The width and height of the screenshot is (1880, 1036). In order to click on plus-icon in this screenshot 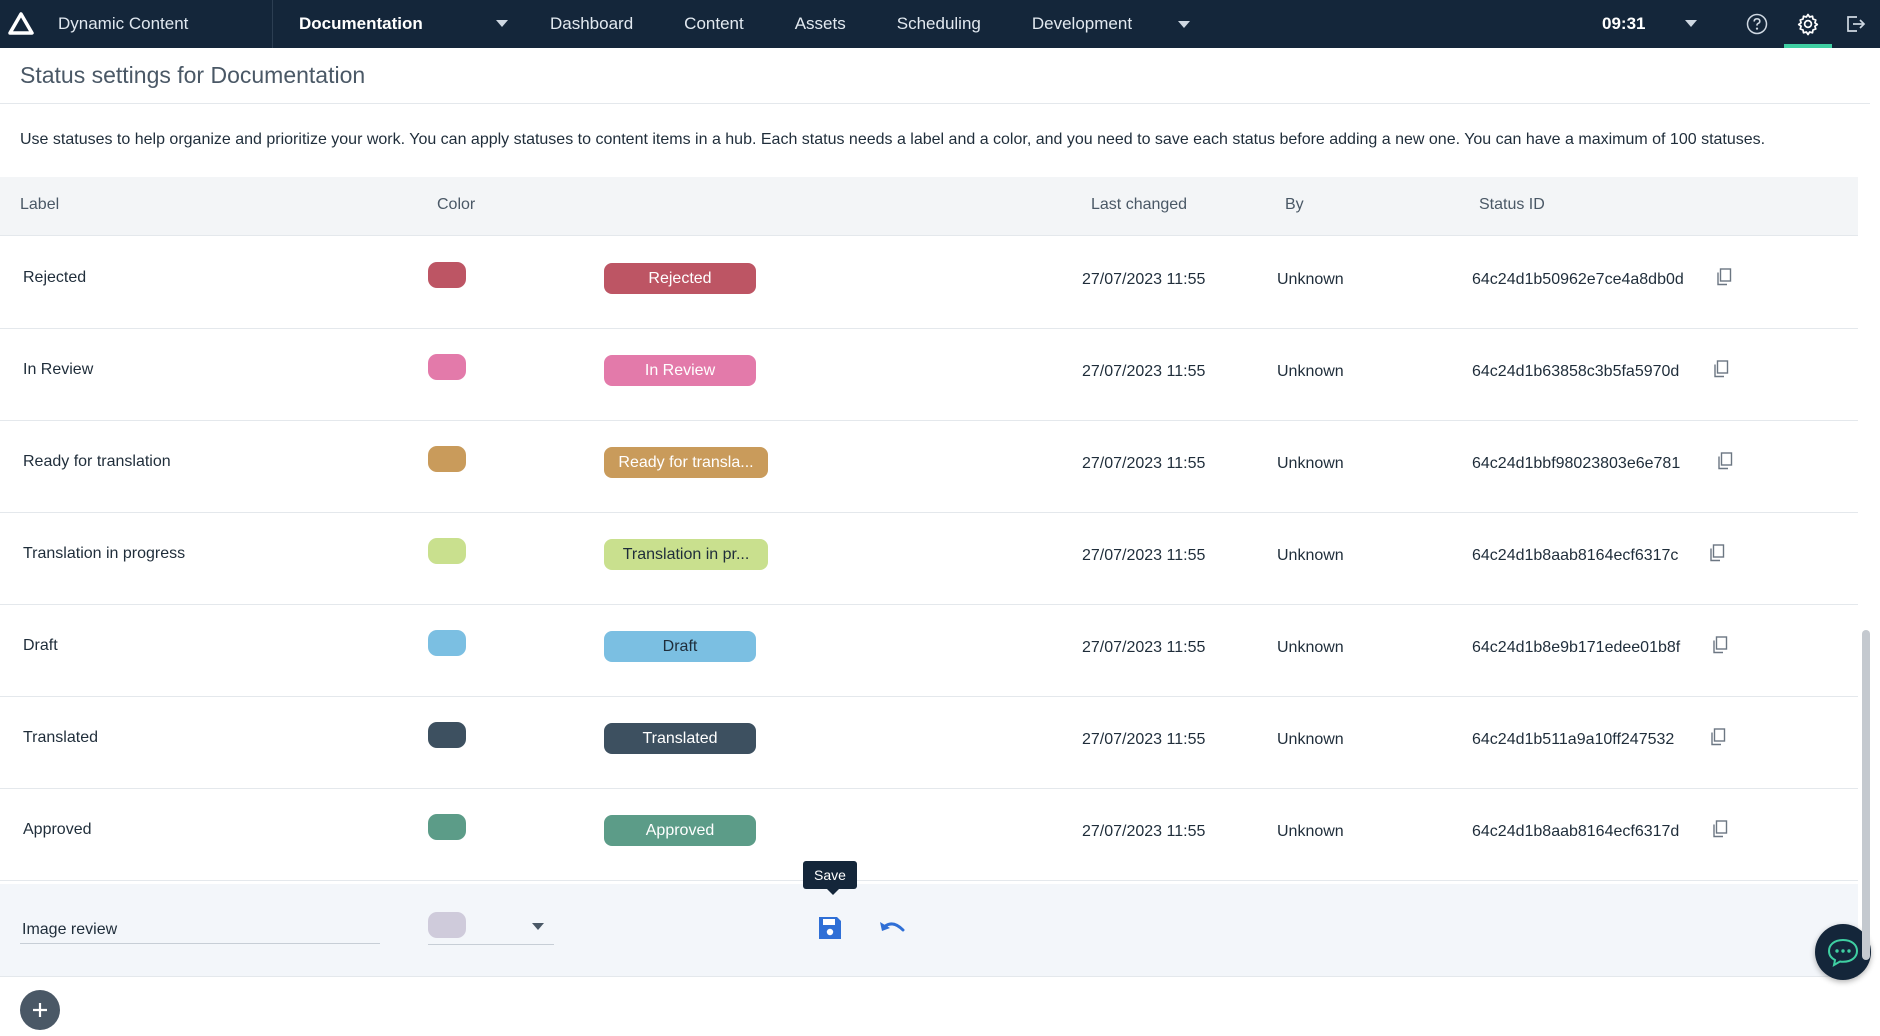, I will do `click(40, 1010)`.